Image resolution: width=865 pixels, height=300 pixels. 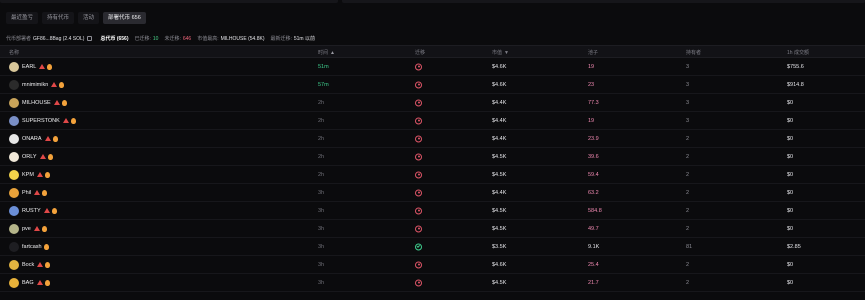 What do you see at coordinates (208, 39) in the screenshot?
I see `top-mc-label: 市值最高:` at bounding box center [208, 39].